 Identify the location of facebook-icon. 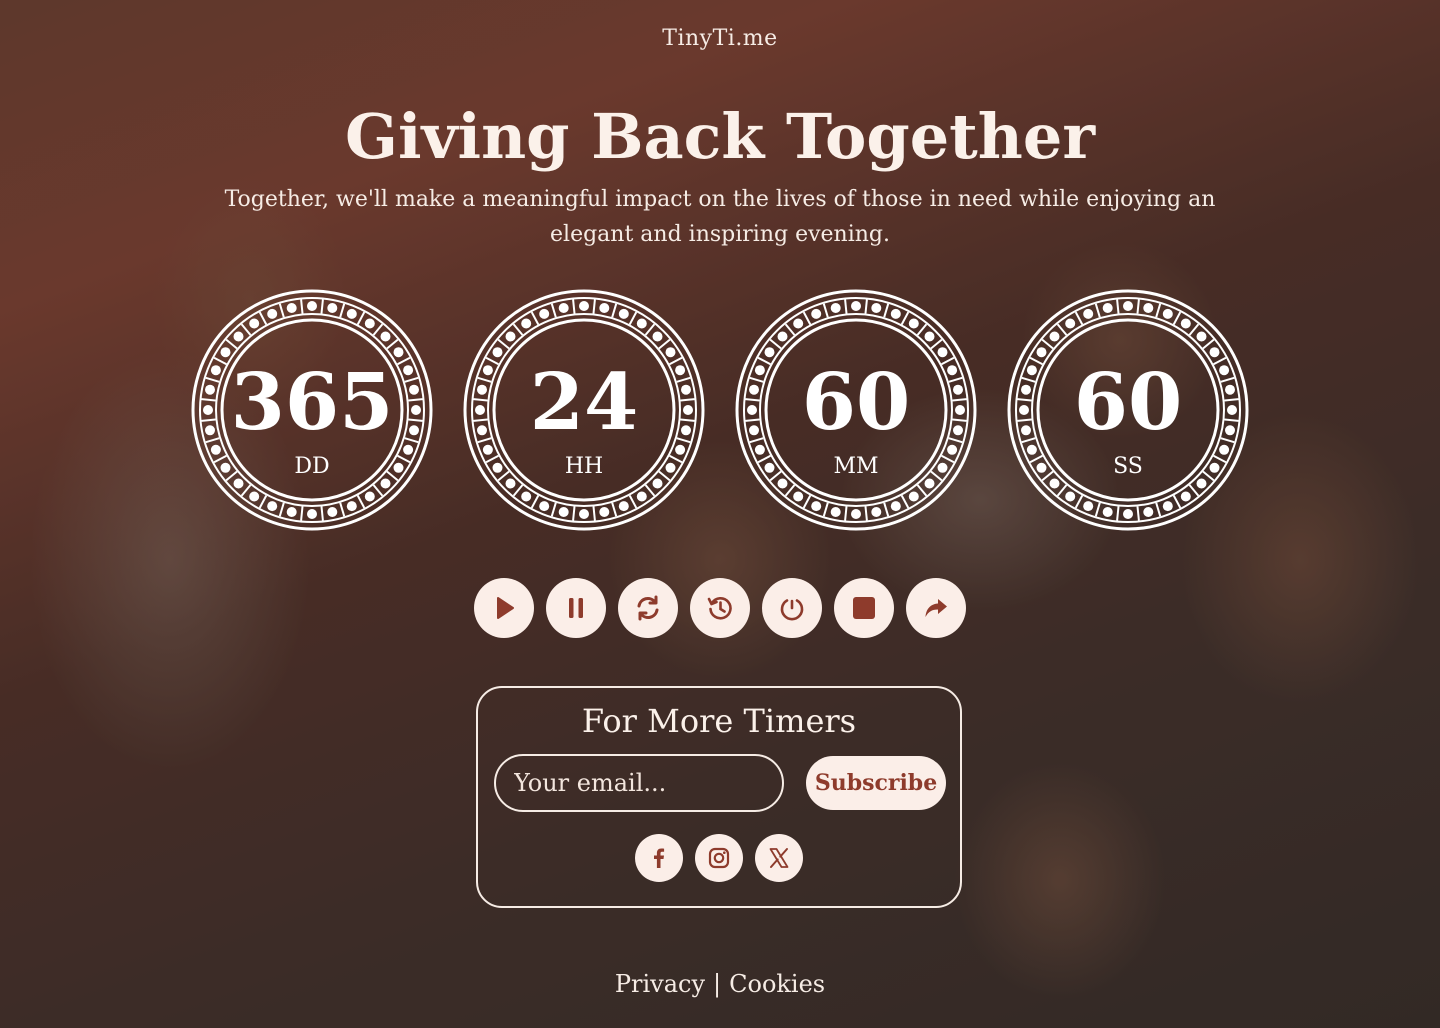
(659, 858).